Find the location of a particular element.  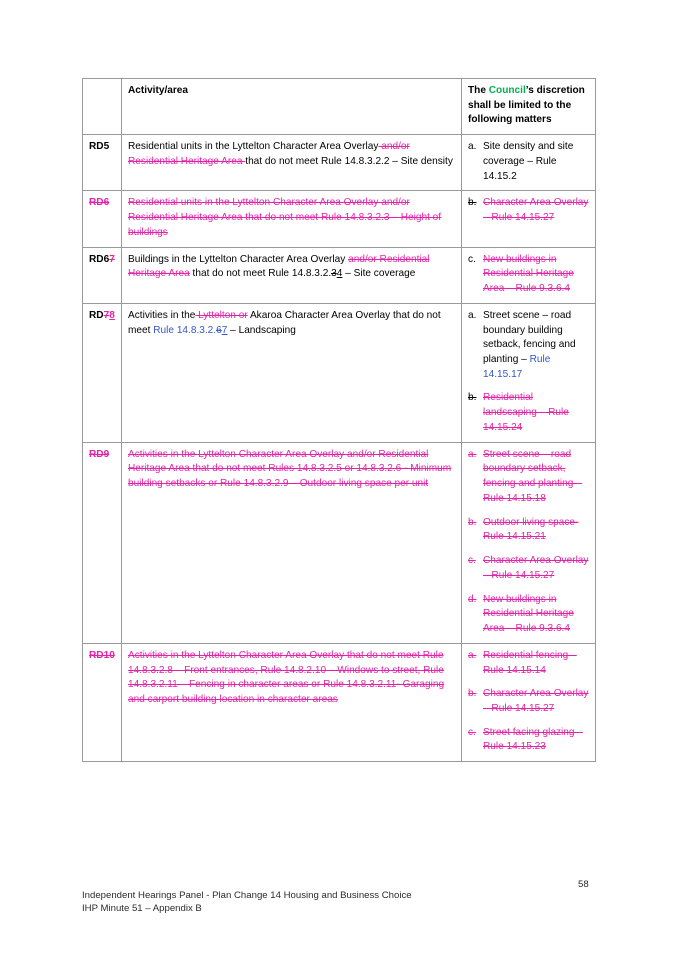

activity-text: – Landscaping is located at coordinates (261, 330).